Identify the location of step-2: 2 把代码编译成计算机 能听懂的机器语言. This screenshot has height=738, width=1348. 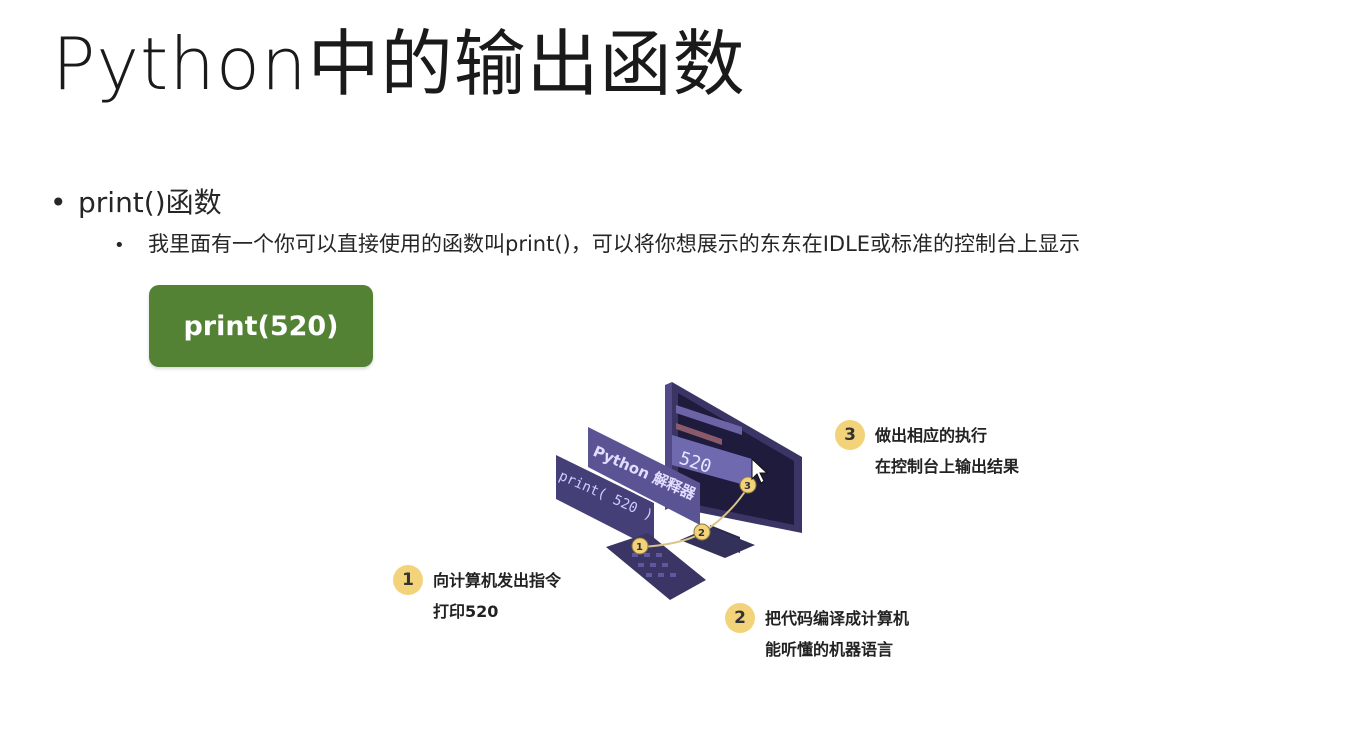
(817, 634).